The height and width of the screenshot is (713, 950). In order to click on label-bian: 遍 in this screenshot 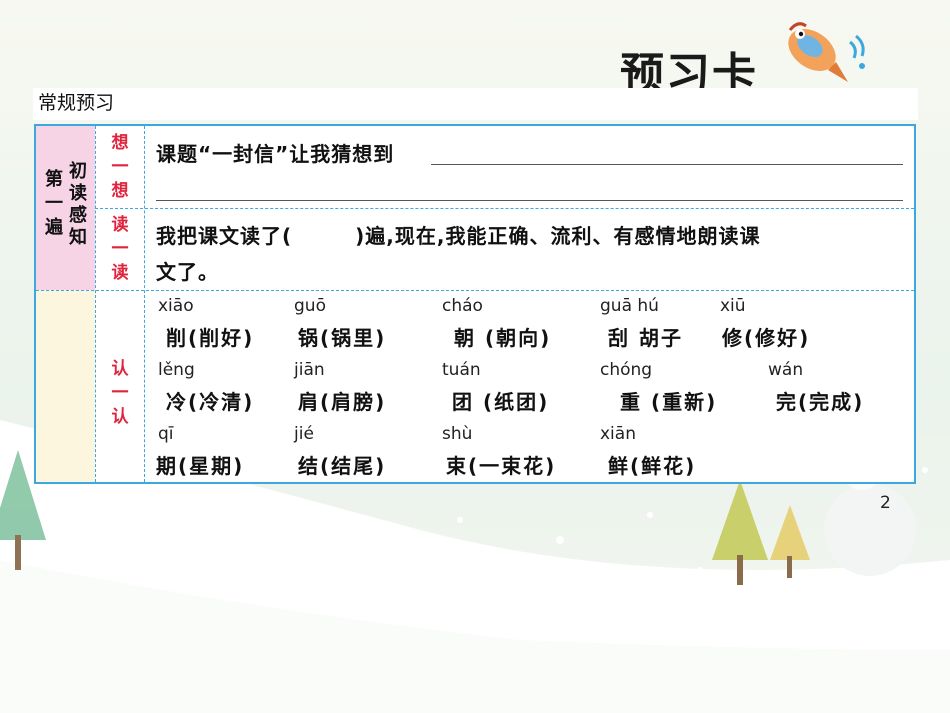, I will do `click(54, 227)`.